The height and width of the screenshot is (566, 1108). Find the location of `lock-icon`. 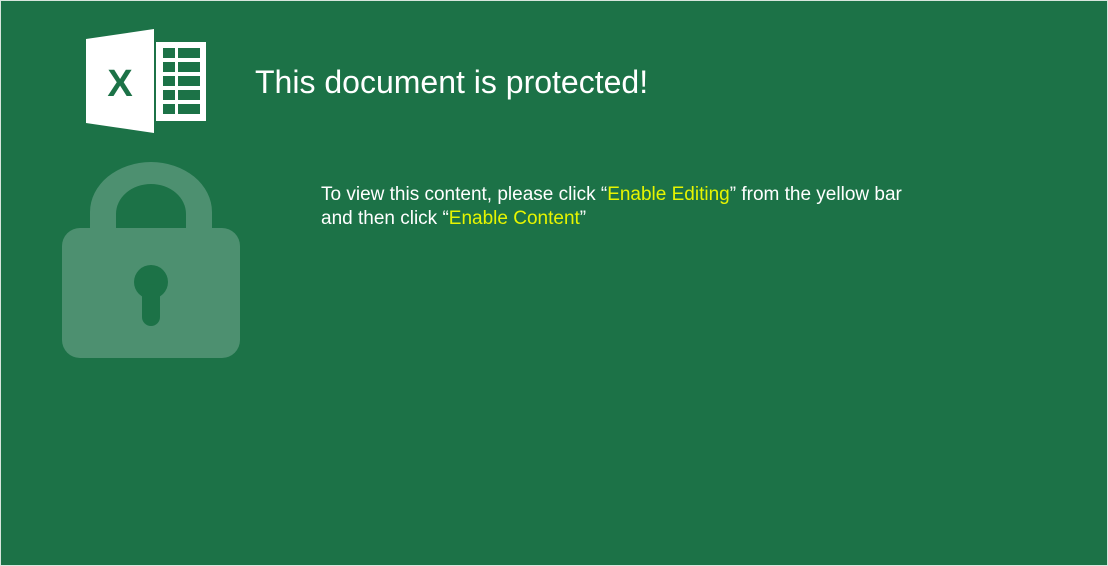

lock-icon is located at coordinates (151, 260).